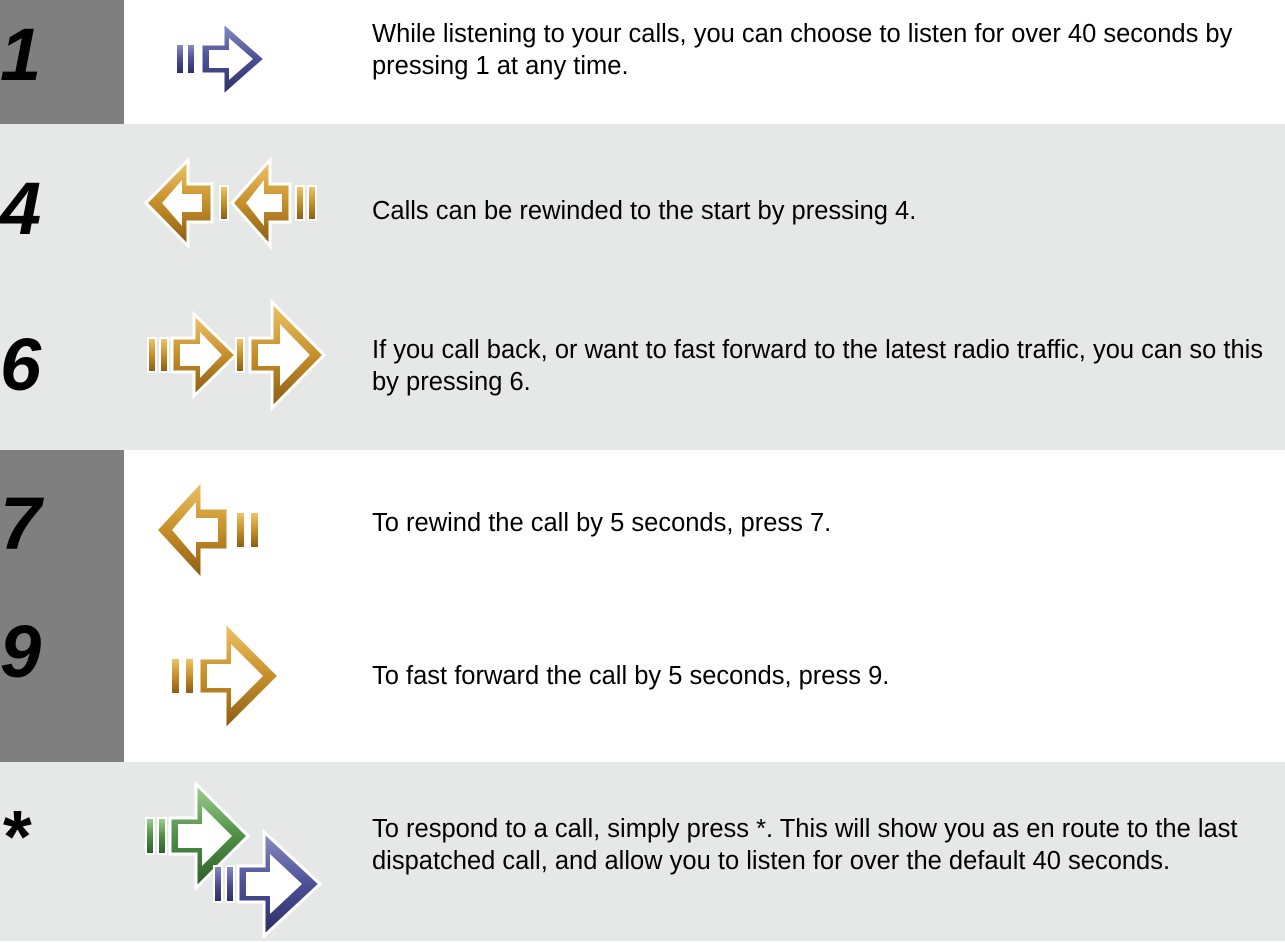 The width and height of the screenshot is (1285, 943). I want to click on rewind-5-seconds-icon, so click(212, 533).